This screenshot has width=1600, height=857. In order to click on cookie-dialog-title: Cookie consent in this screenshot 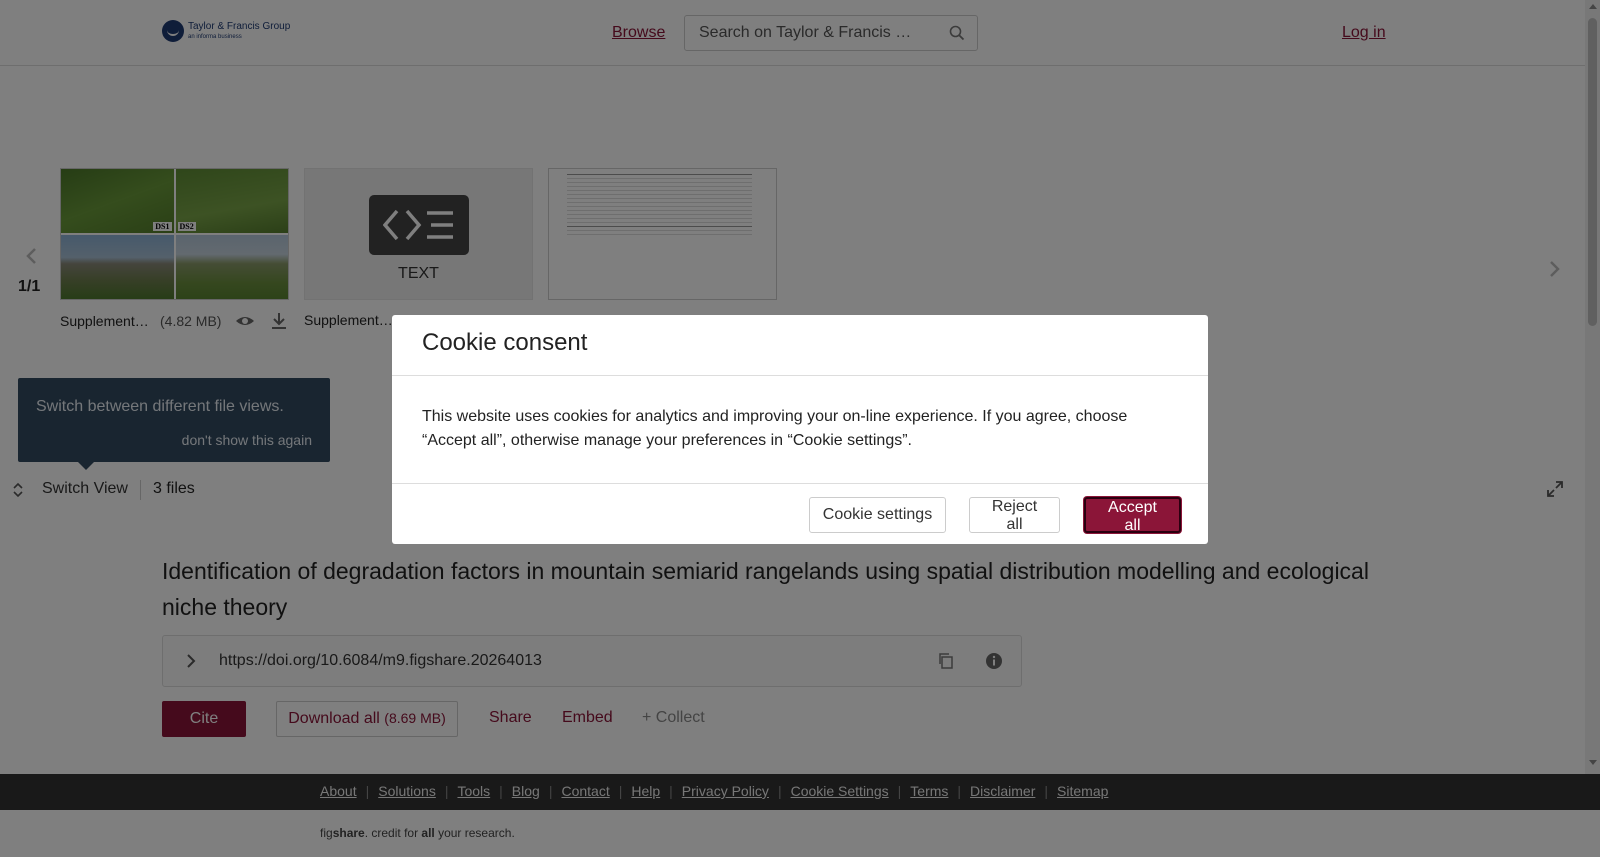, I will do `click(505, 342)`.